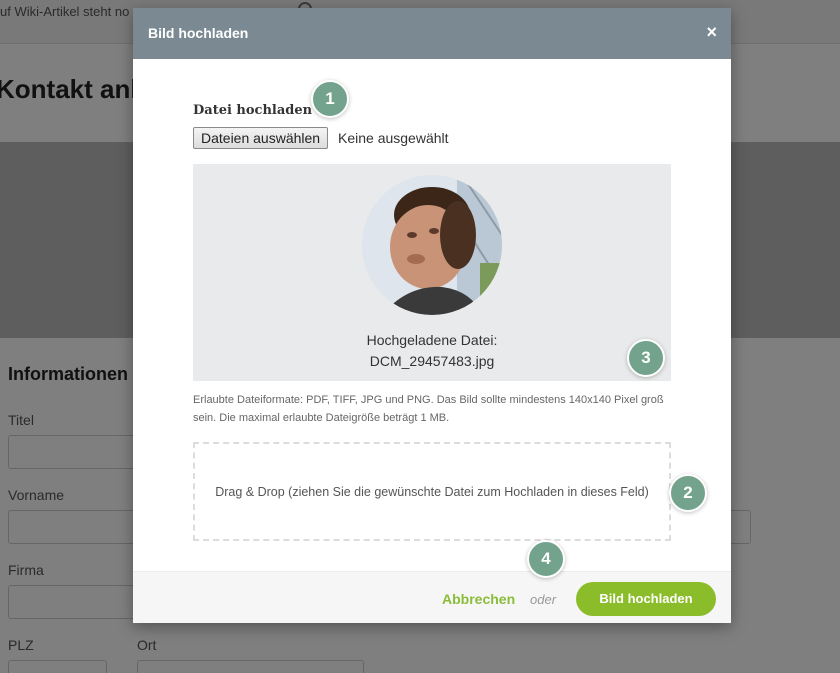 This screenshot has height=673, width=840. What do you see at coordinates (546, 559) in the screenshot?
I see `annotation-badge-4: 4` at bounding box center [546, 559].